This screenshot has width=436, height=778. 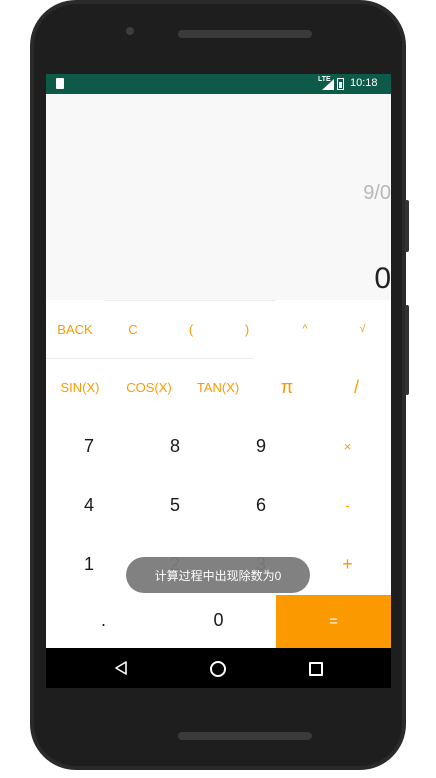 What do you see at coordinates (218, 575) in the screenshot?
I see `toast-message: 计算过程中出现除数为0` at bounding box center [218, 575].